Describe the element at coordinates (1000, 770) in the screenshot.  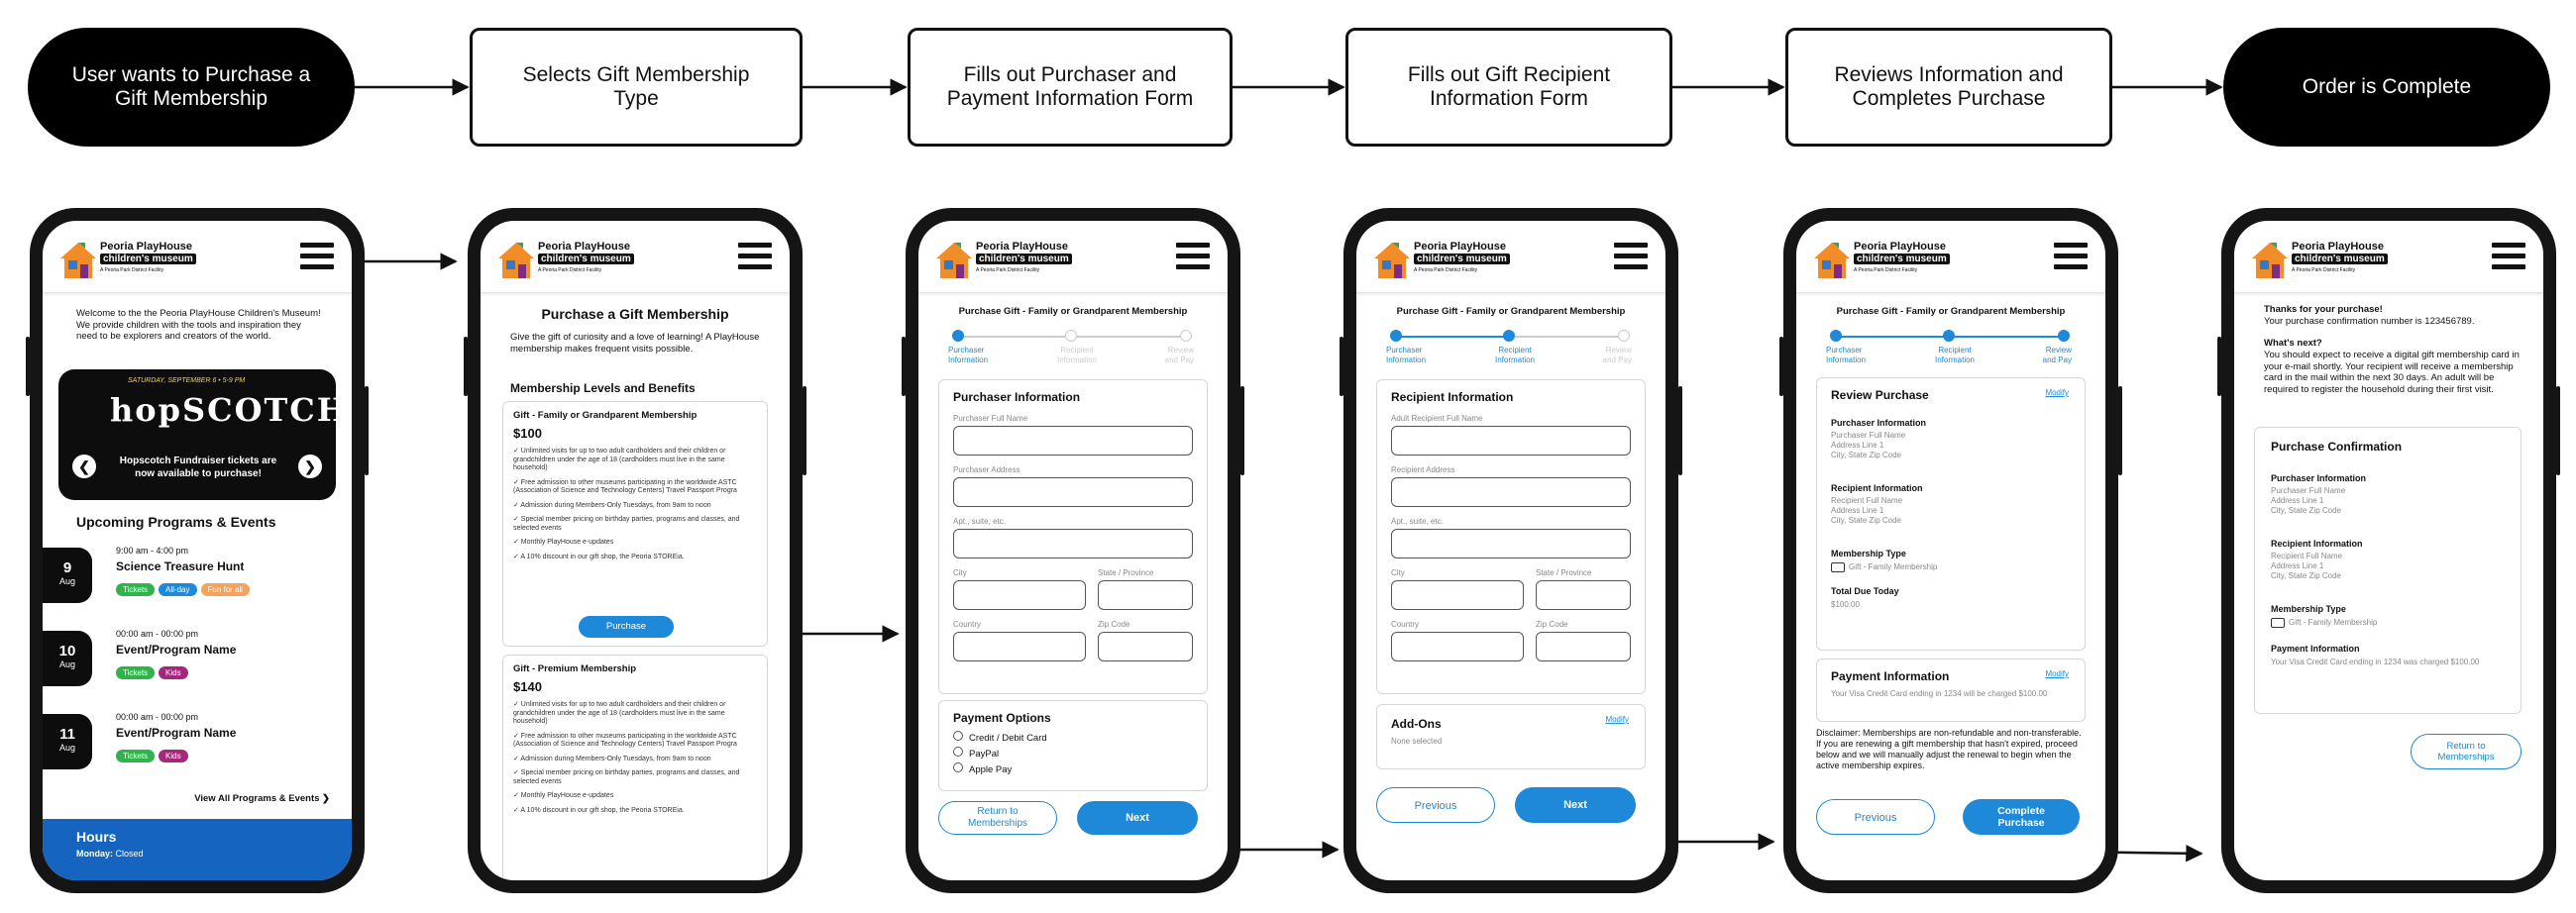
I see `payment-option: Apple Pay` at that location.